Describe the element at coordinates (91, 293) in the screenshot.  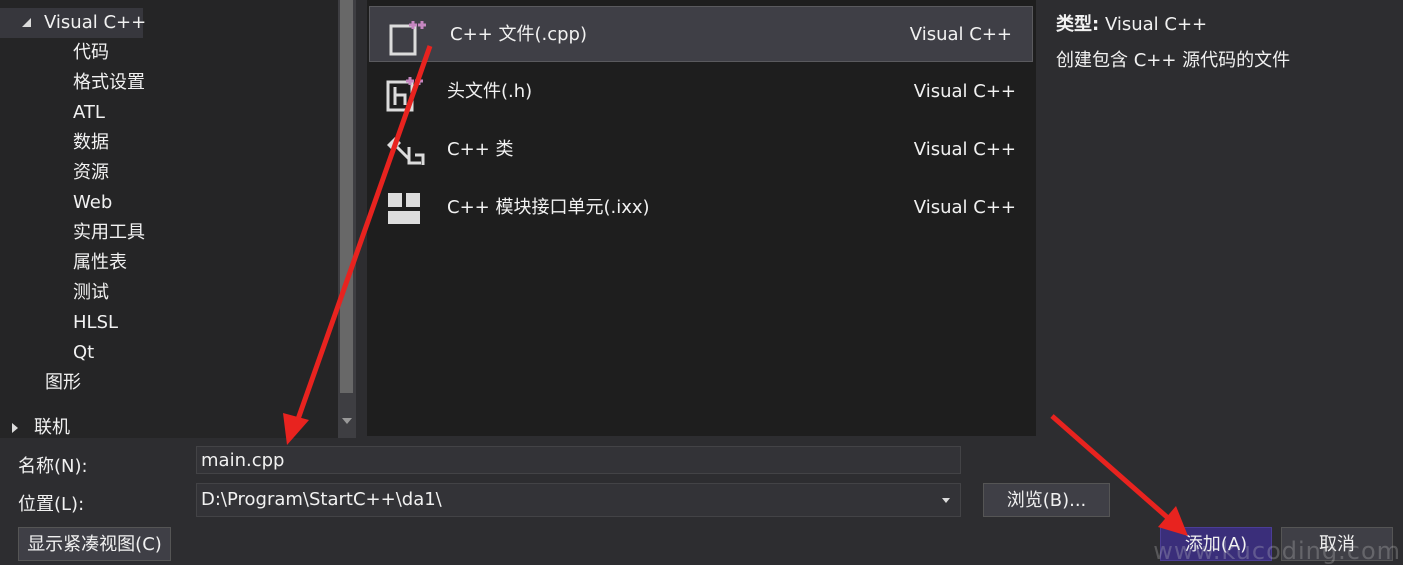
I see `tree-item-test: 测试` at that location.